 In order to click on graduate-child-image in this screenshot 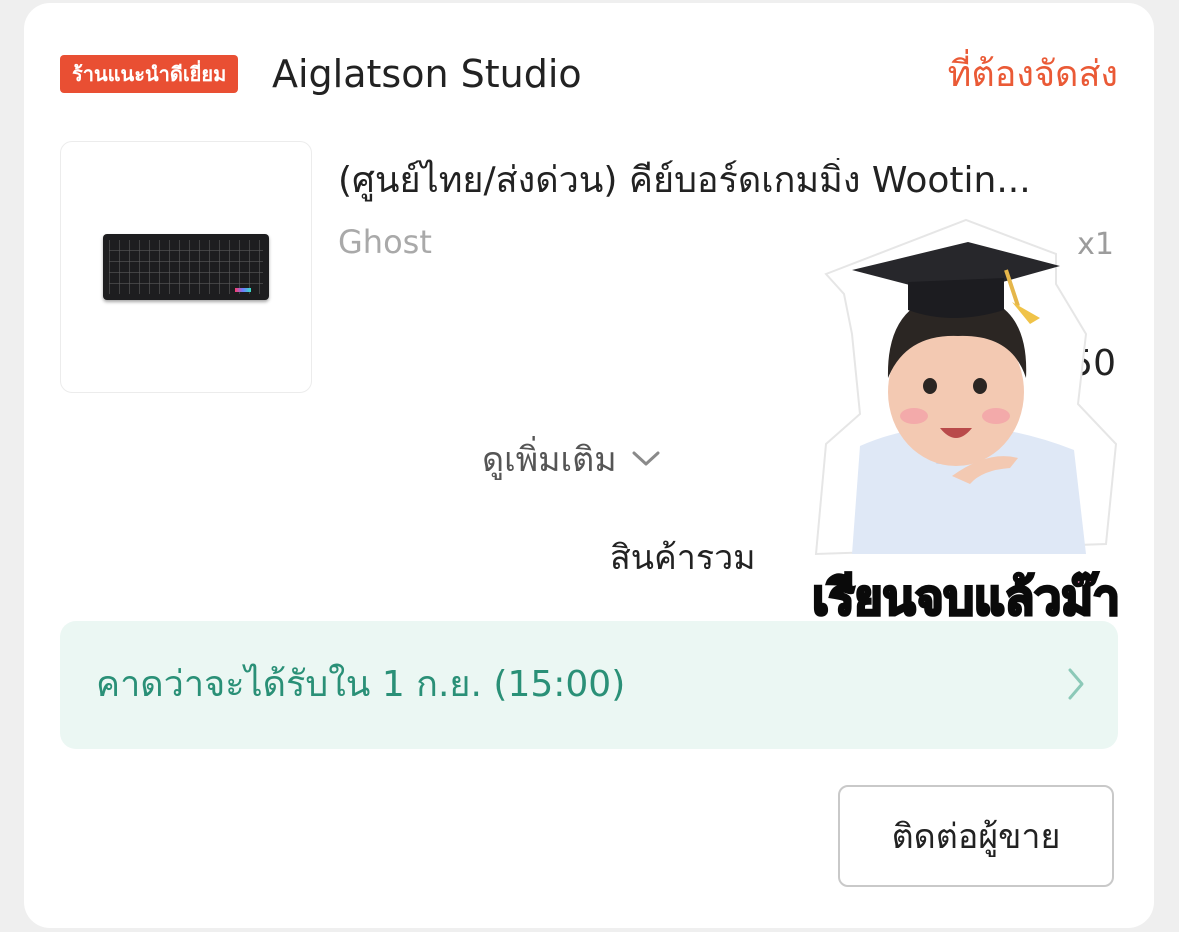, I will do `click(966, 387)`.